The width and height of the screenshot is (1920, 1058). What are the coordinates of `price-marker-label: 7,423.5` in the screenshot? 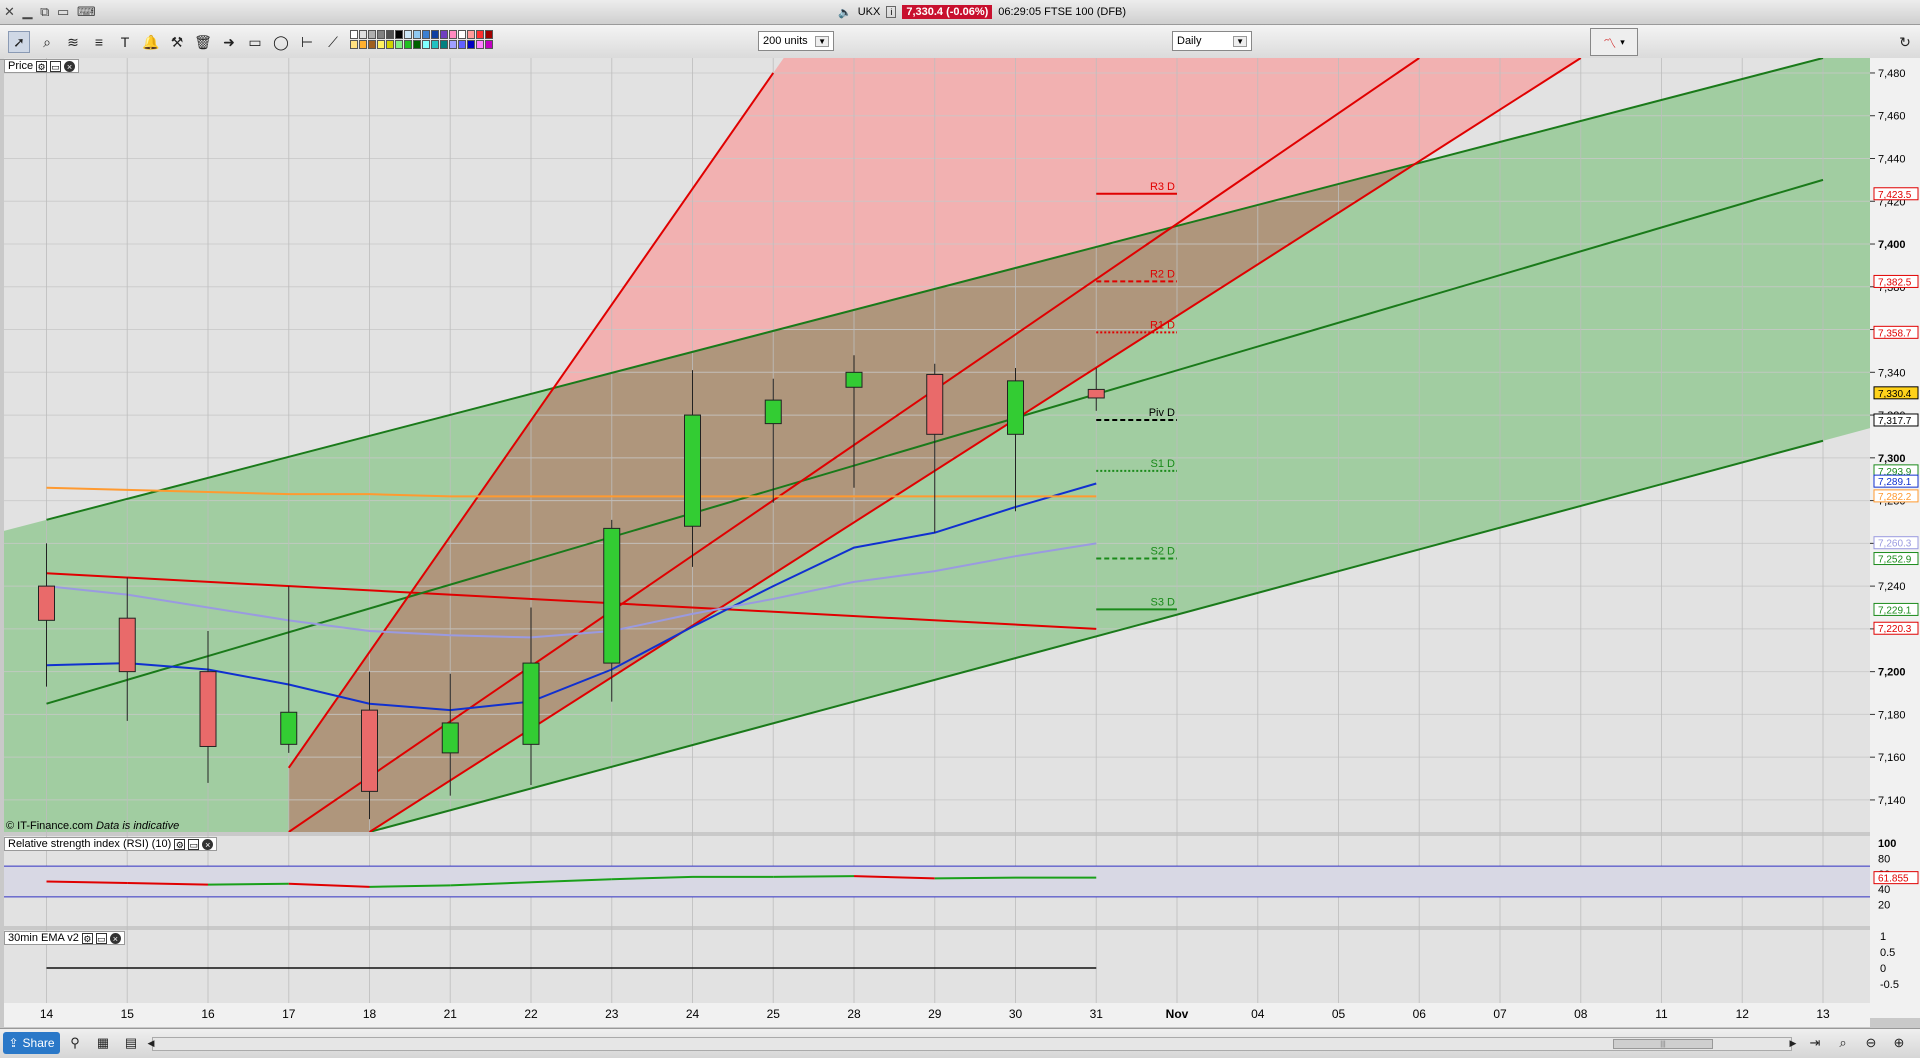 It's located at (1895, 195).